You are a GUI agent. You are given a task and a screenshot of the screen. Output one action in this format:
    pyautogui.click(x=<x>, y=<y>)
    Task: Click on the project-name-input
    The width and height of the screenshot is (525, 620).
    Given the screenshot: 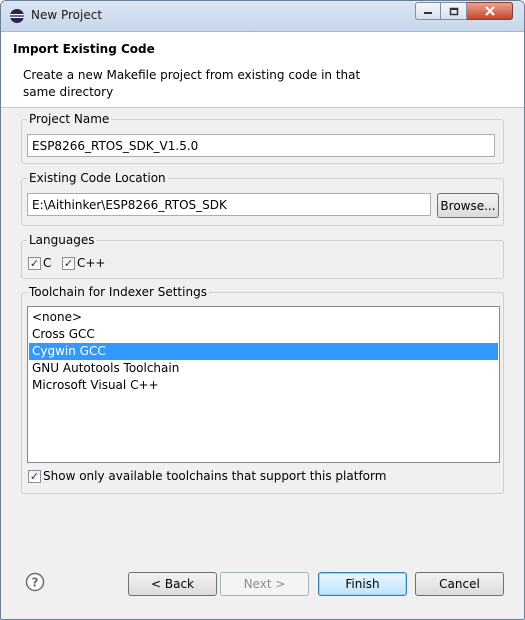 What is the action you would take?
    pyautogui.click(x=261, y=145)
    